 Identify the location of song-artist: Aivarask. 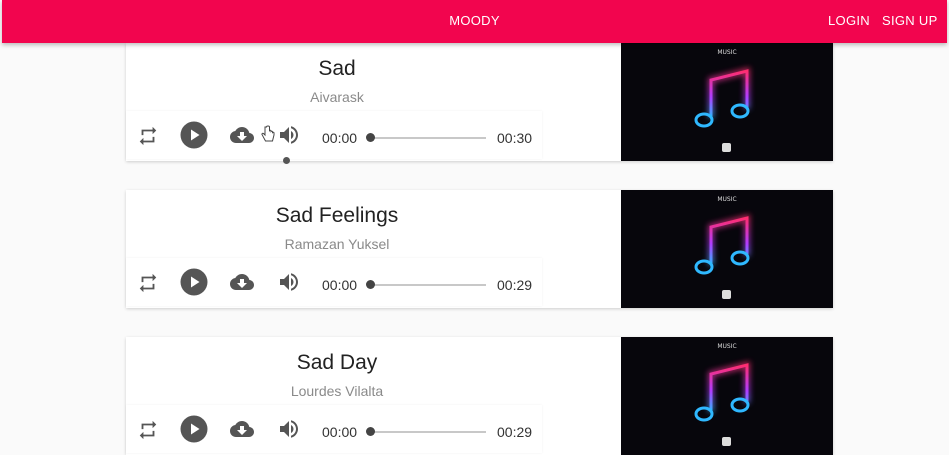
(337, 97).